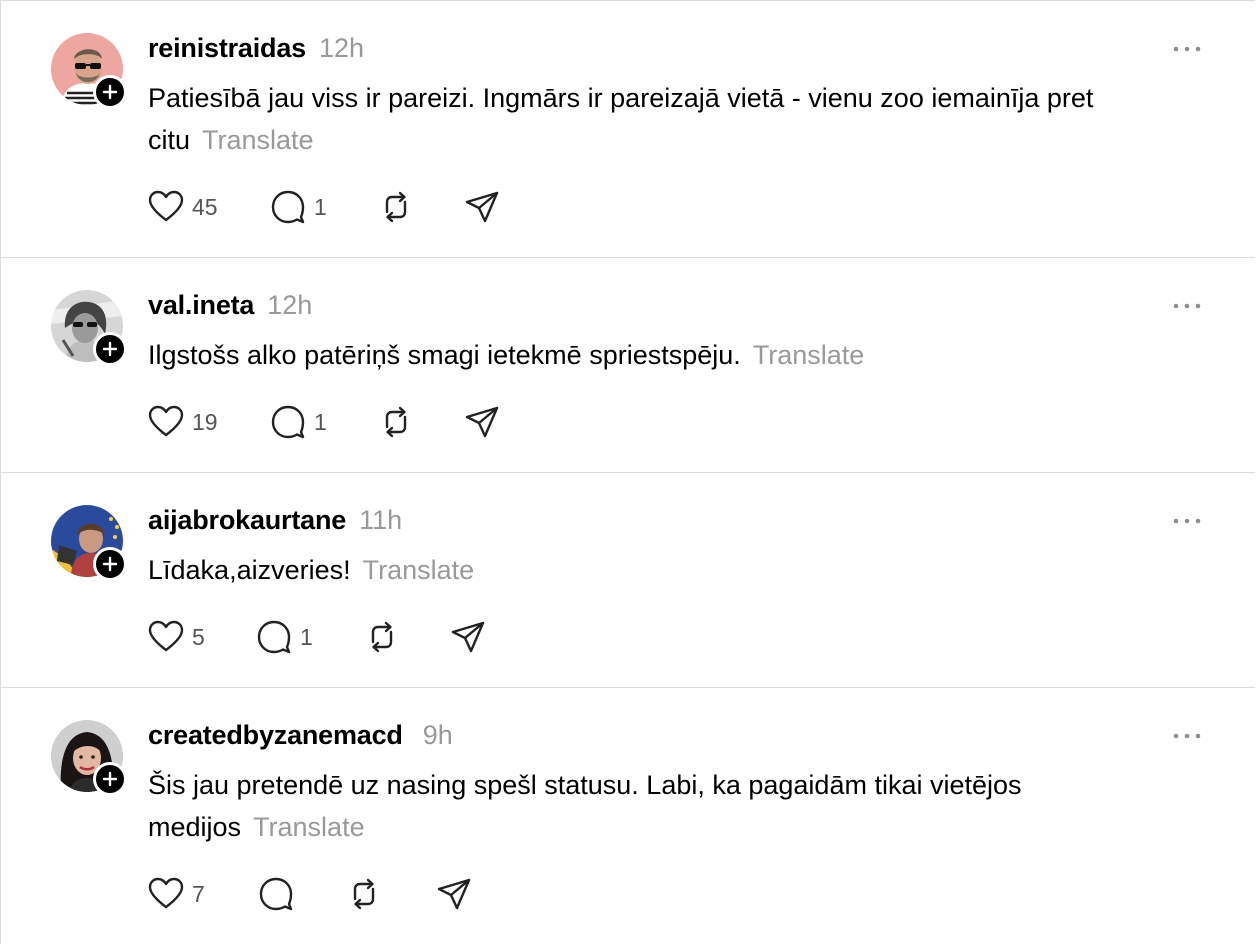 Image resolution: width=1256 pixels, height=945 pixels. Describe the element at coordinates (198, 893) in the screenshot. I see `like-count: 7` at that location.